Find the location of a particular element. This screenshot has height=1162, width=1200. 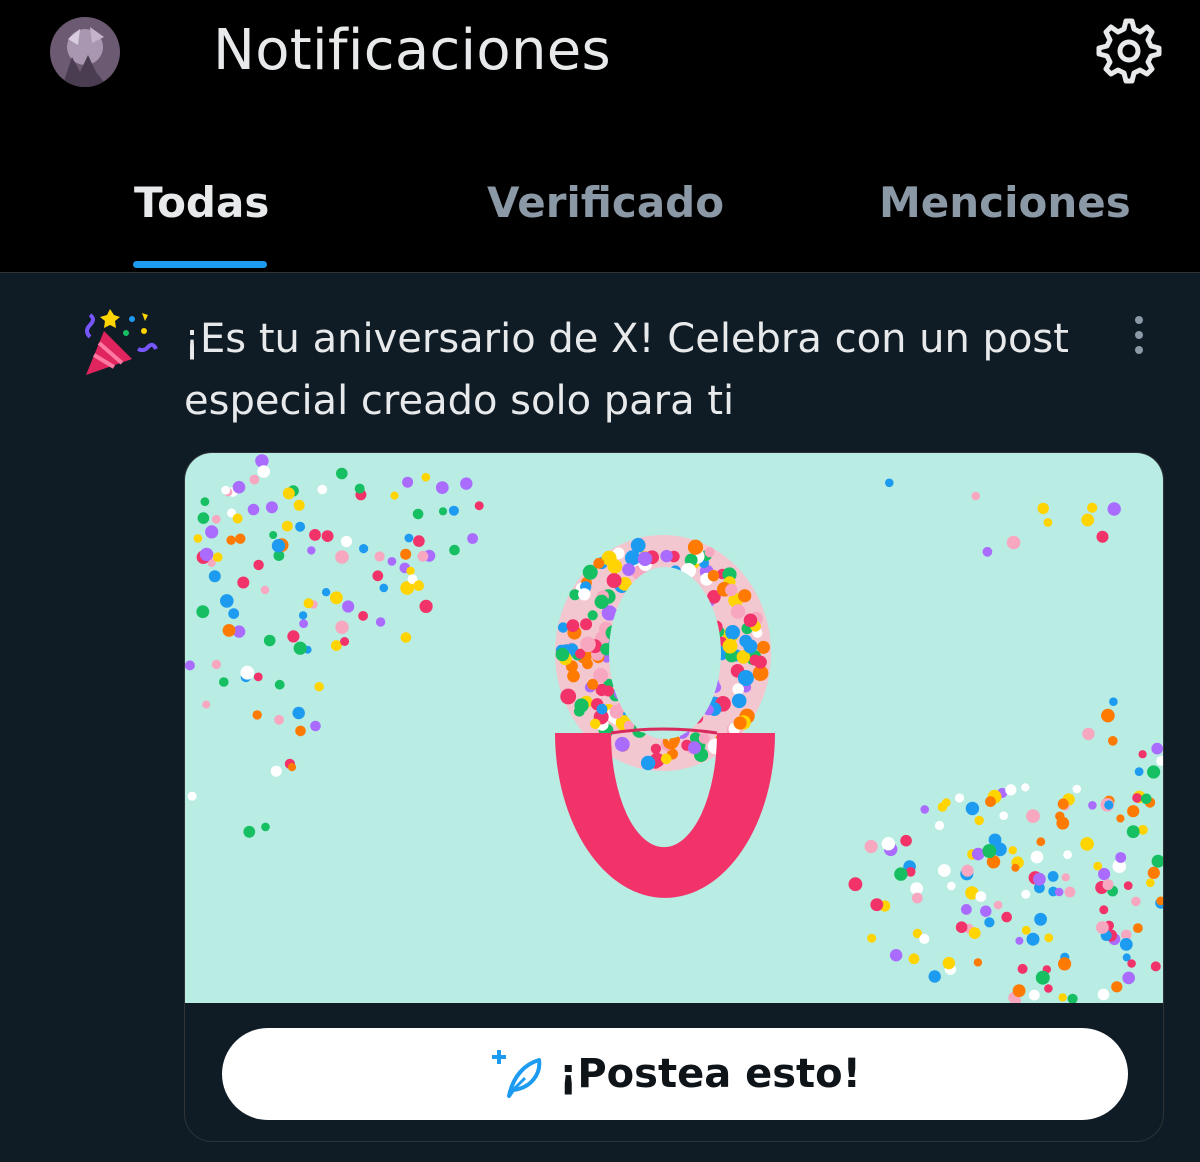

tab-menciones: Menciones is located at coordinates (1005, 202).